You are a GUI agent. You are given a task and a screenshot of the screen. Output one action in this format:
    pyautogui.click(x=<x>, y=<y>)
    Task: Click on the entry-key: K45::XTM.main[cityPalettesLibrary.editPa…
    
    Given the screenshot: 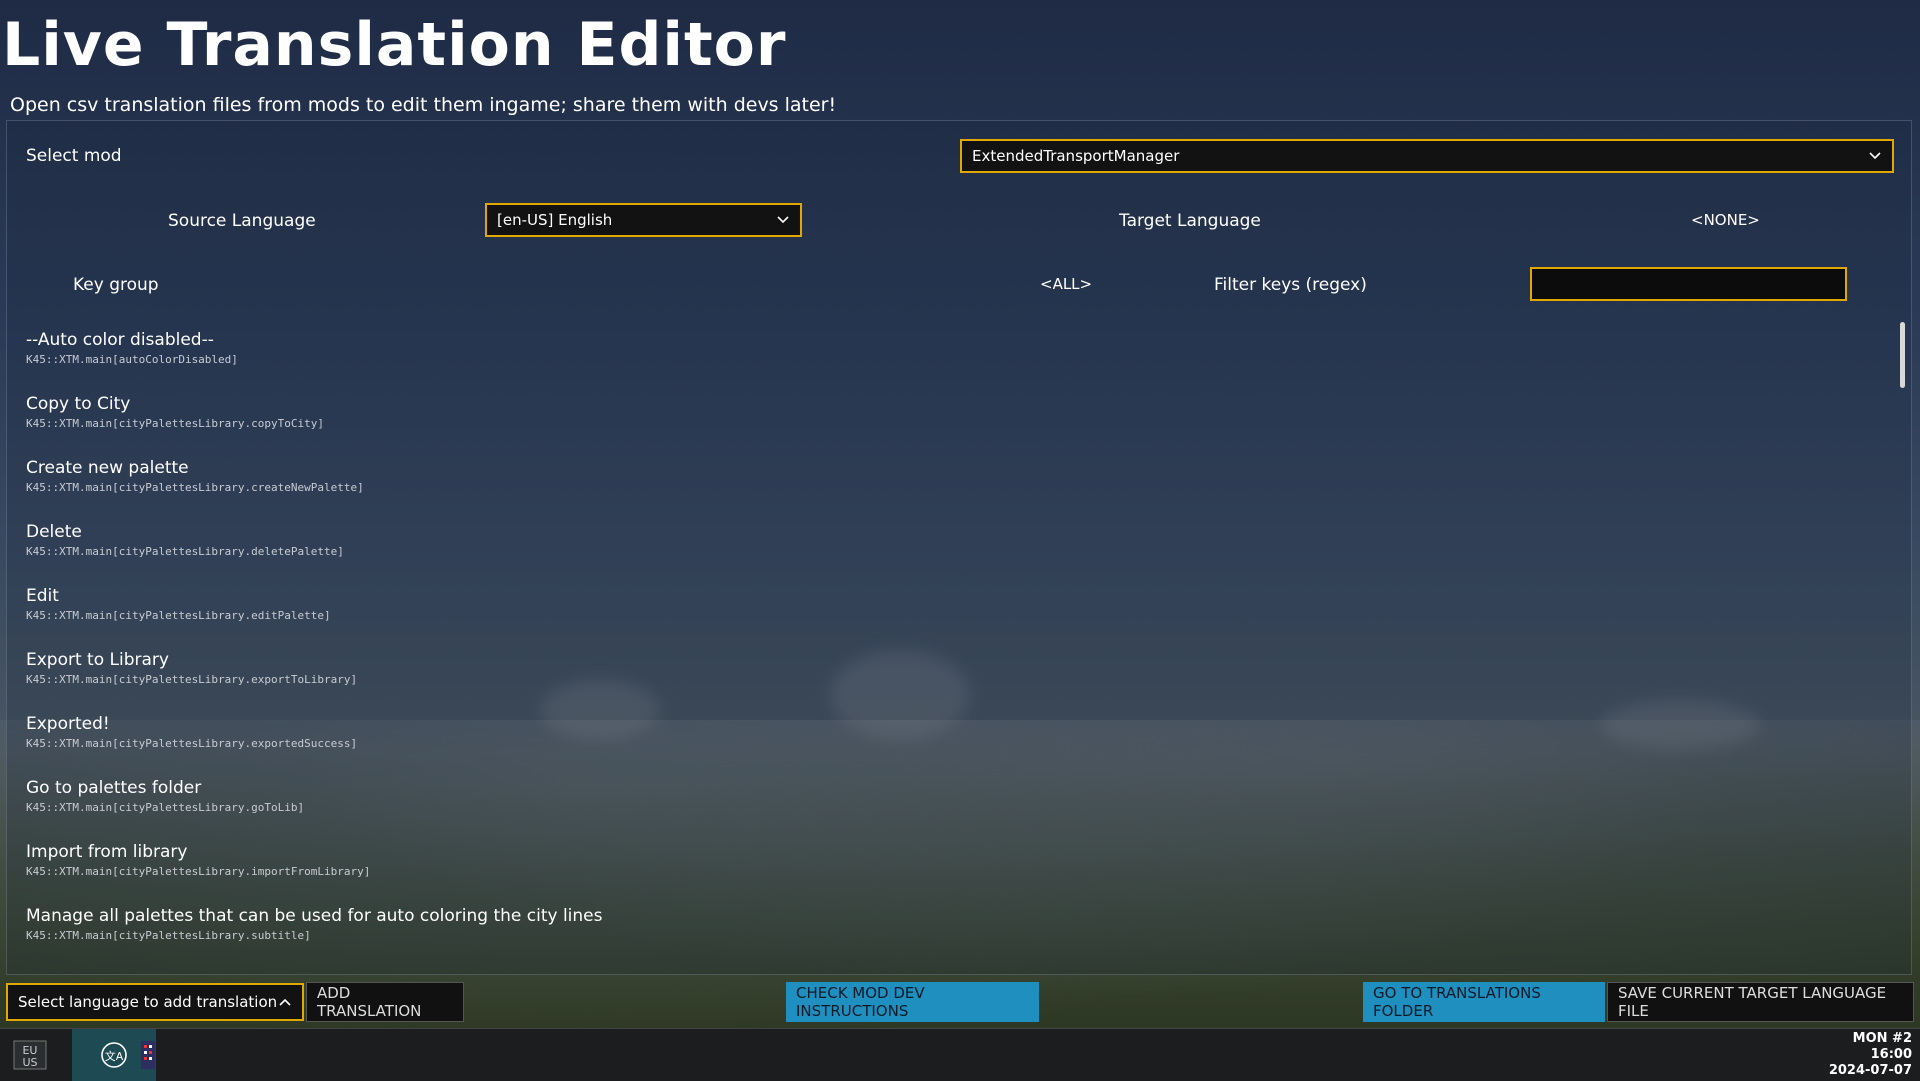 What is the action you would take?
    pyautogui.click(x=178, y=615)
    